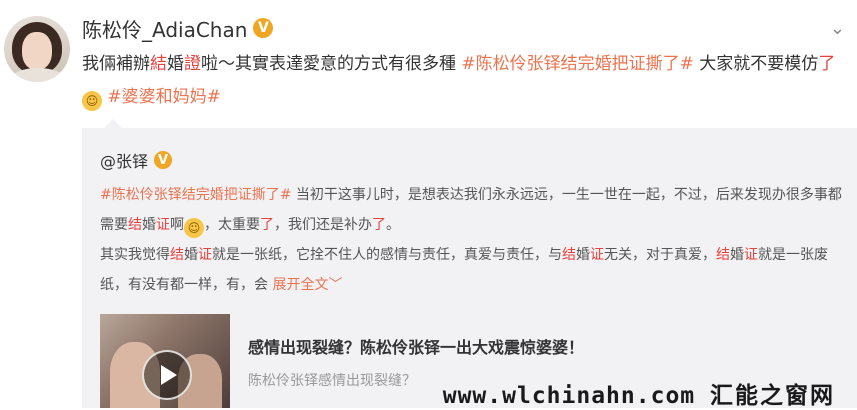 The width and height of the screenshot is (857, 410). Describe the element at coordinates (116, 64) in the screenshot. I see `post-text-segment: 我倆補辦` at that location.